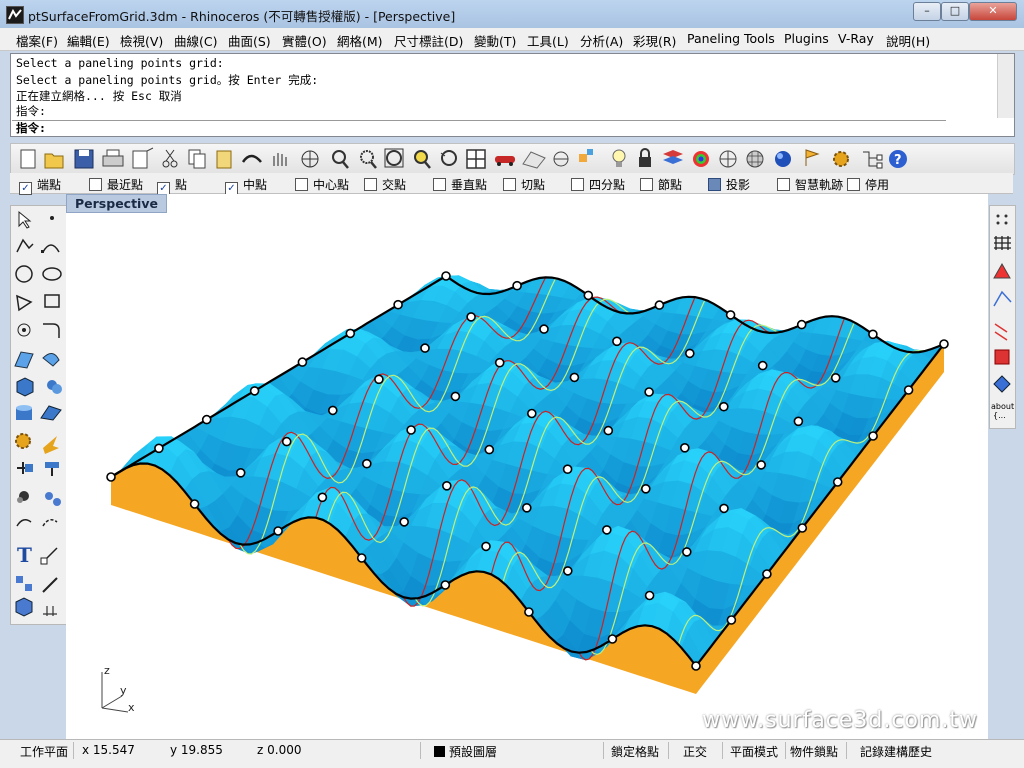 The width and height of the screenshot is (1024, 768). Describe the element at coordinates (88, 40) in the screenshot. I see `menu-edit: 編輯(E)` at that location.